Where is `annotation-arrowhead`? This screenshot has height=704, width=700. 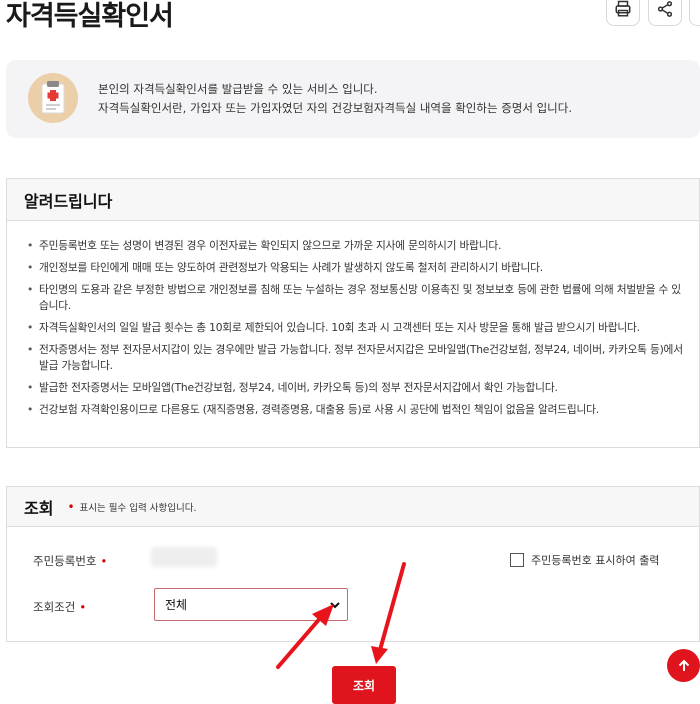 annotation-arrowhead is located at coordinates (379, 655).